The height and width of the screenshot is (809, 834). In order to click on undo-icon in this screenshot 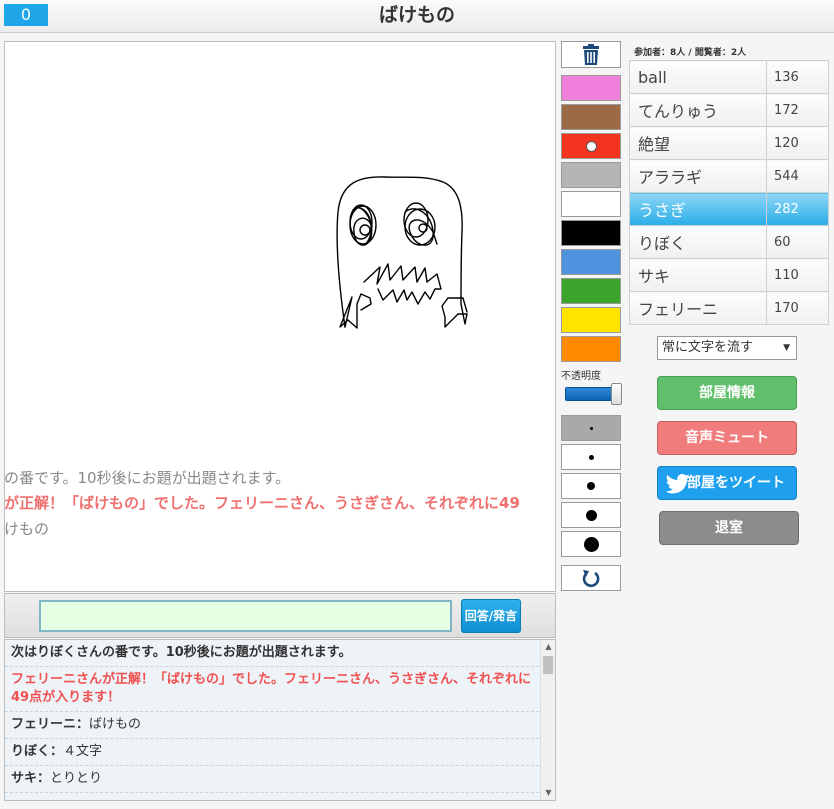, I will do `click(591, 579)`.